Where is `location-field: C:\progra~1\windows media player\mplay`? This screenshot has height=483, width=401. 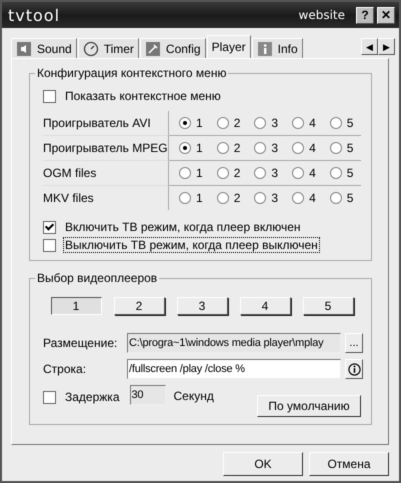
location-field: C:\progra~1\windows media player\mplay is located at coordinates (234, 343).